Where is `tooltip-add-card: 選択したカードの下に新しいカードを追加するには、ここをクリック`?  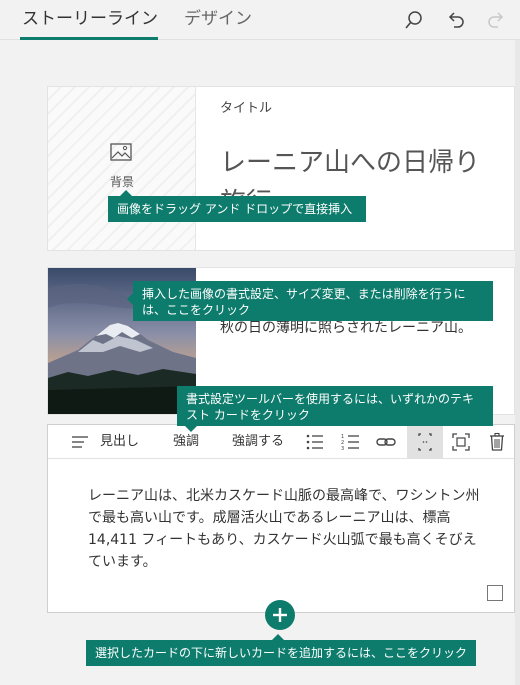
tooltip-add-card: 選択したカードの下に新しいカードを追加するには、ここをクリック is located at coordinates (281, 650).